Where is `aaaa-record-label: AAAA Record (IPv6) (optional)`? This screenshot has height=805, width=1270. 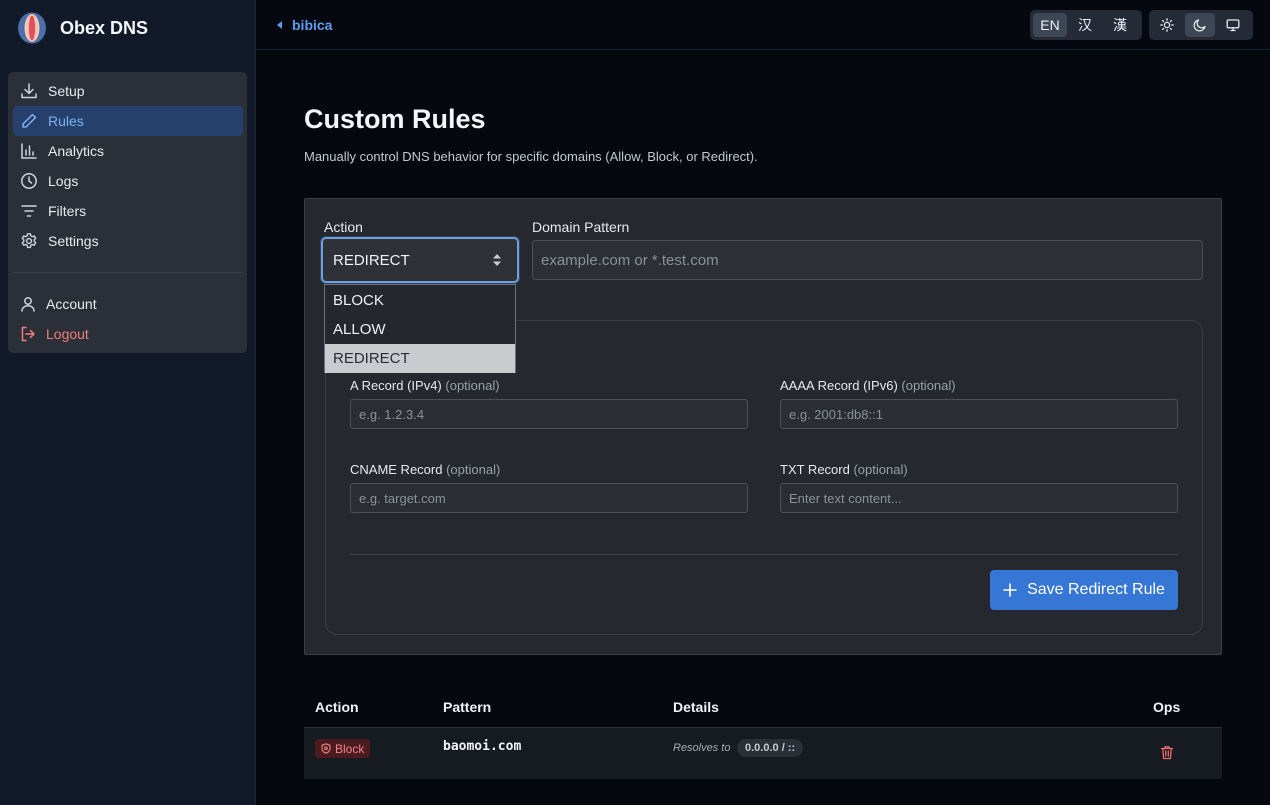
aaaa-record-label: AAAA Record (IPv6) (optional) is located at coordinates (868, 385).